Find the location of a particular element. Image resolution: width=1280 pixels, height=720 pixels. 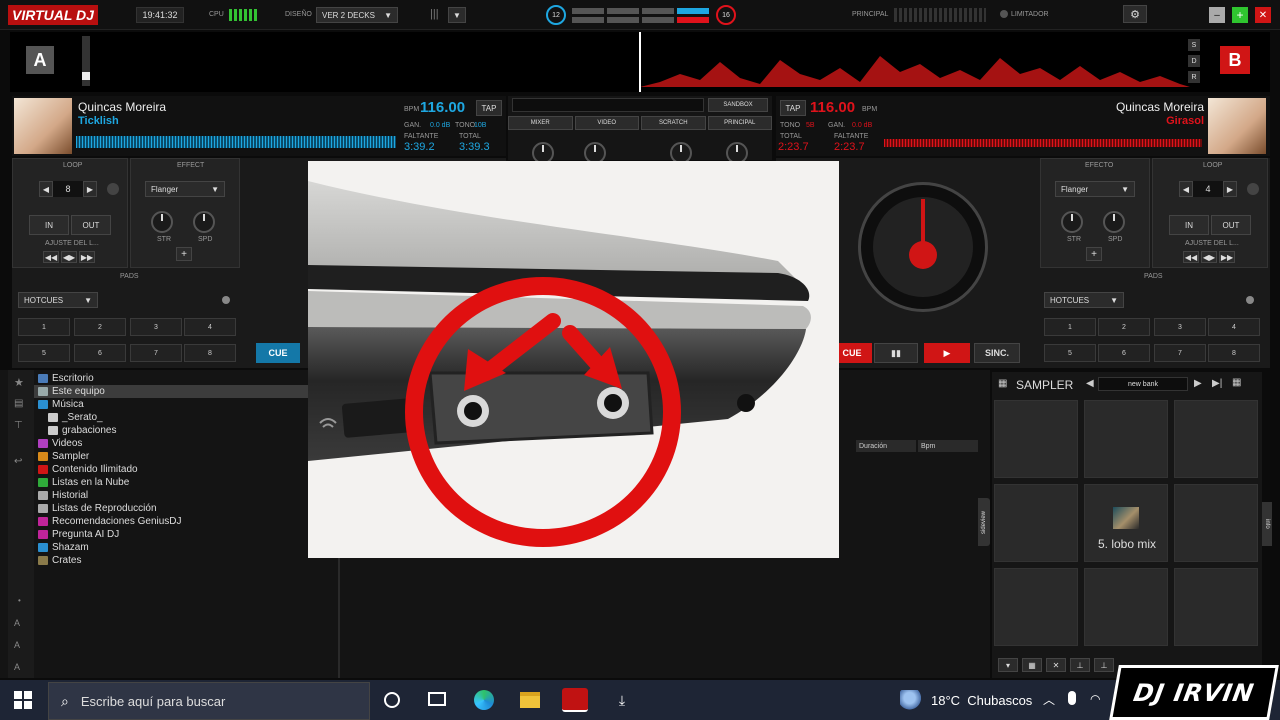

tree-item-listas-nube: Listas en la Nube is located at coordinates (83, 482).